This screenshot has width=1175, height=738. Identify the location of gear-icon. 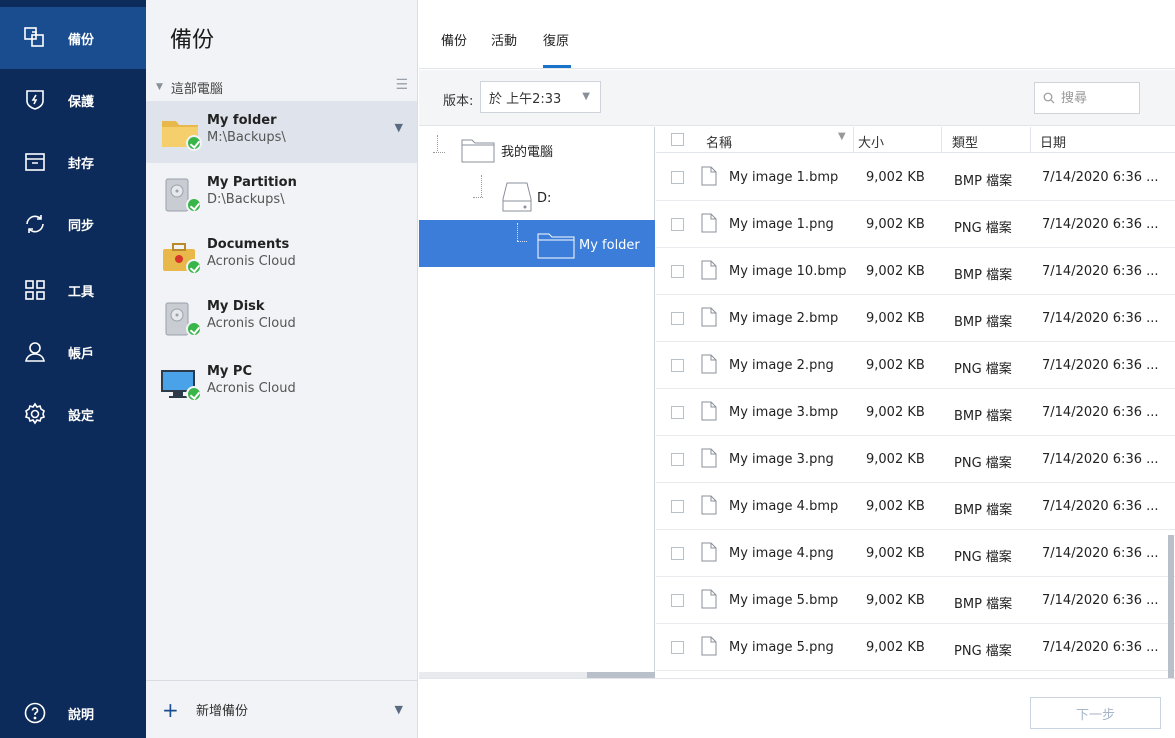
(35, 414).